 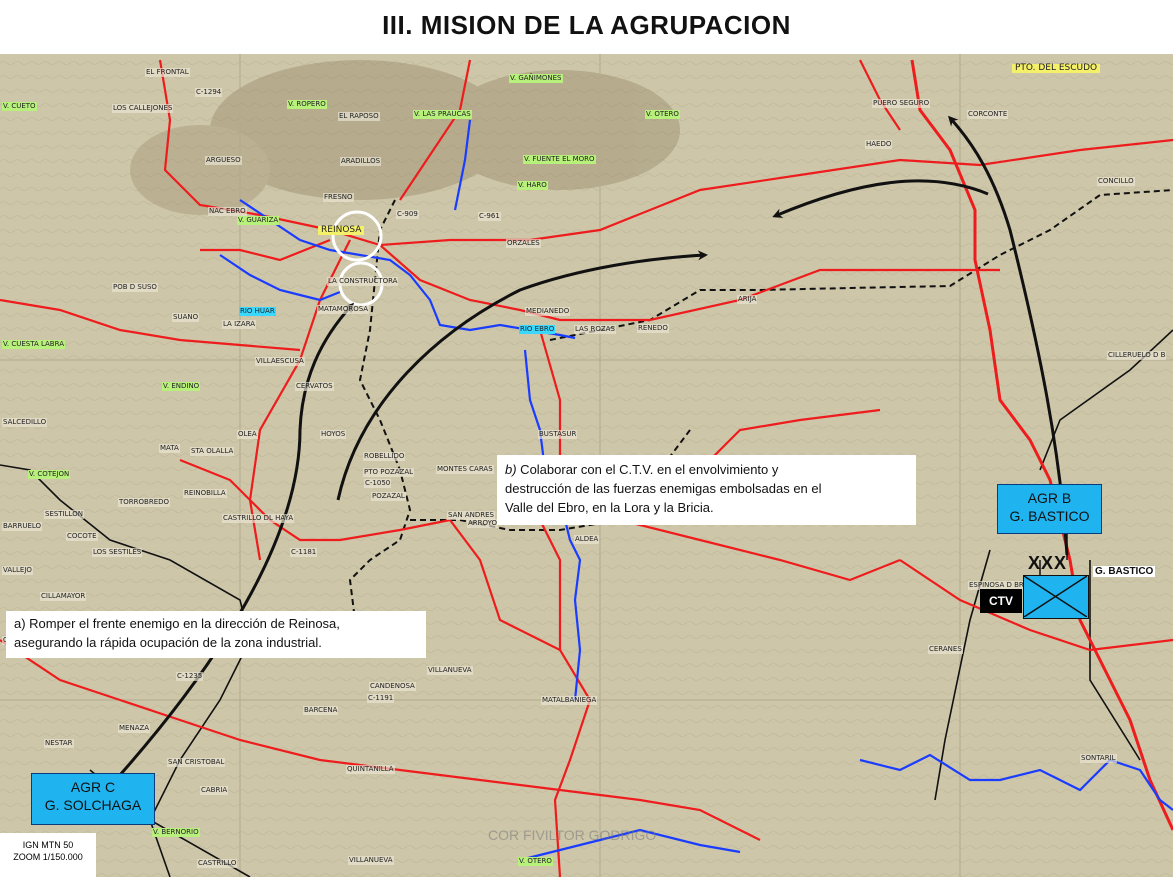 I want to click on place-label: VALLEJO, so click(x=17, y=570).